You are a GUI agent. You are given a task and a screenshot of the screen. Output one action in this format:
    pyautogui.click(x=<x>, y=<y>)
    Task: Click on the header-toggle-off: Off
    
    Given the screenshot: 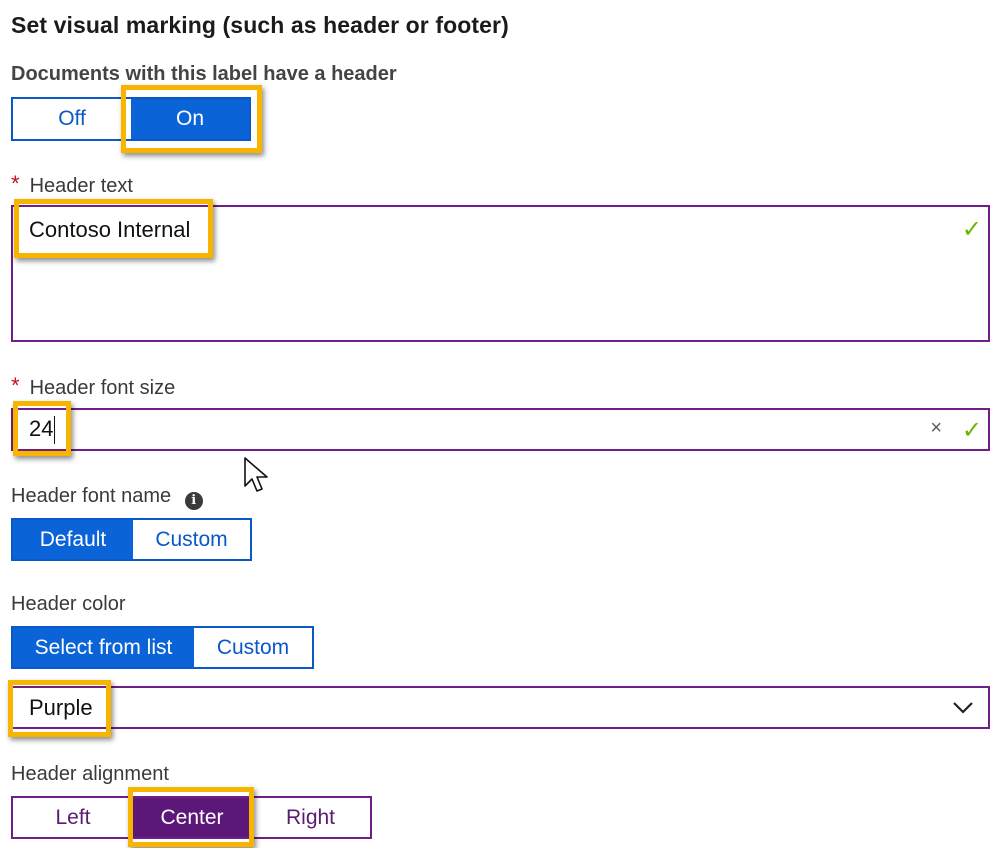 What is the action you would take?
    pyautogui.click(x=72, y=119)
    